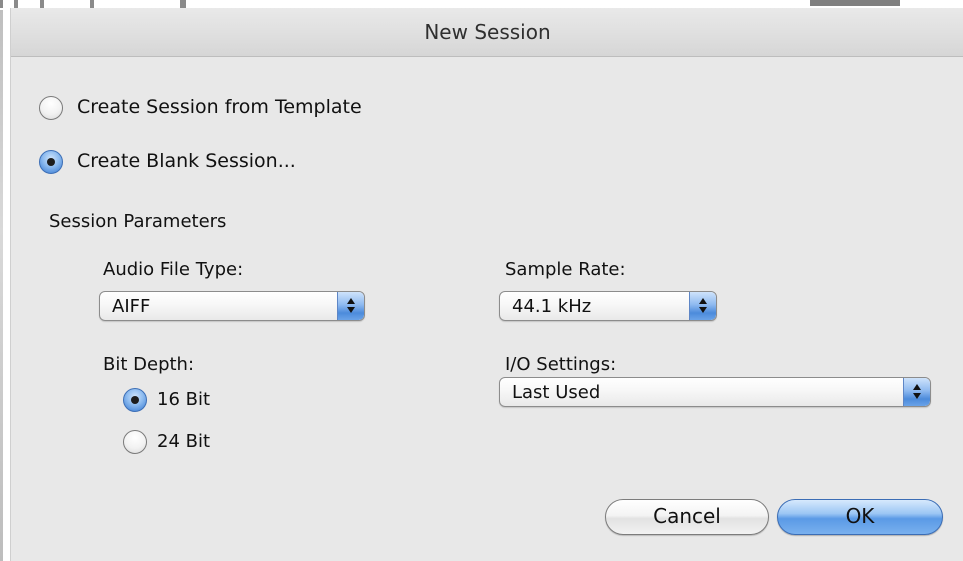 The image size is (963, 561). Describe the element at coordinates (232, 306) in the screenshot. I see `audio-file-type-select: AIFF` at that location.